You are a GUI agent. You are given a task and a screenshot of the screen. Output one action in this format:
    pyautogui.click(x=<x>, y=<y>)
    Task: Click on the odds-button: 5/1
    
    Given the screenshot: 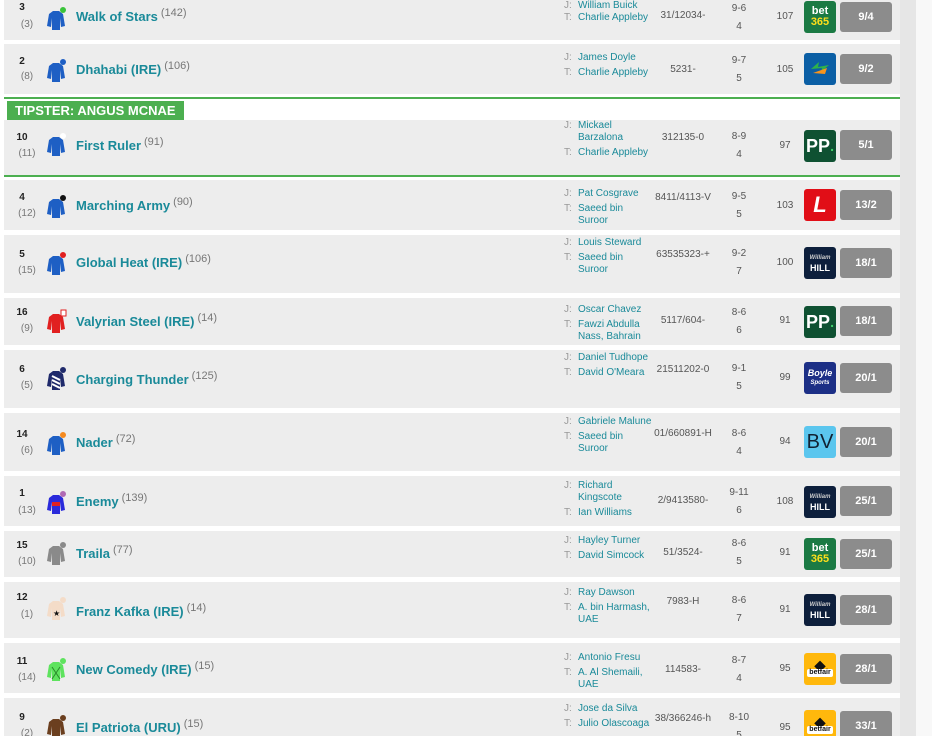 What is the action you would take?
    pyautogui.click(x=866, y=145)
    